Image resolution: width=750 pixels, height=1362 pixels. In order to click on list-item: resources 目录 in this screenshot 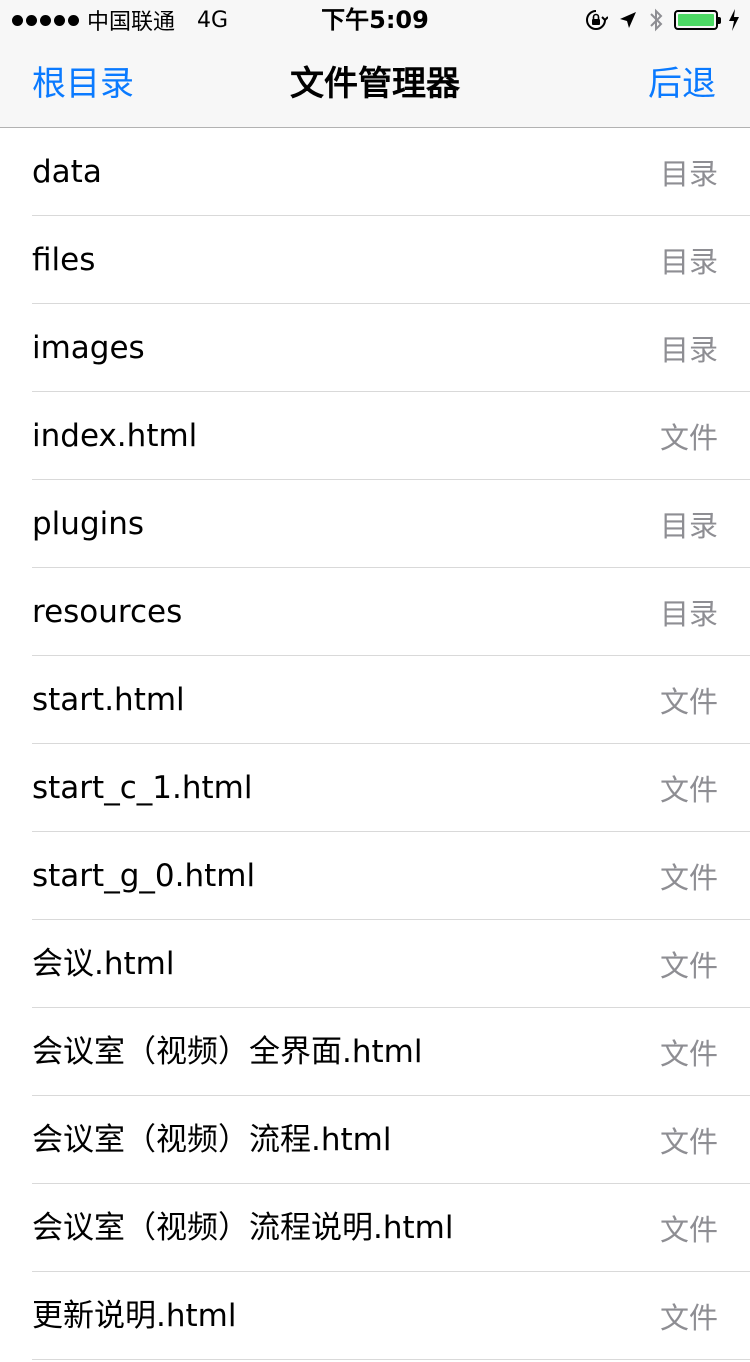, I will do `click(391, 612)`.